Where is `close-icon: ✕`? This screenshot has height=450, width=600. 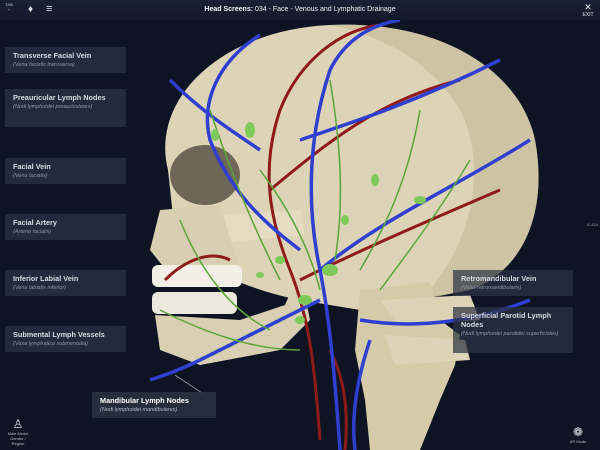
close-icon: ✕ is located at coordinates (588, 7).